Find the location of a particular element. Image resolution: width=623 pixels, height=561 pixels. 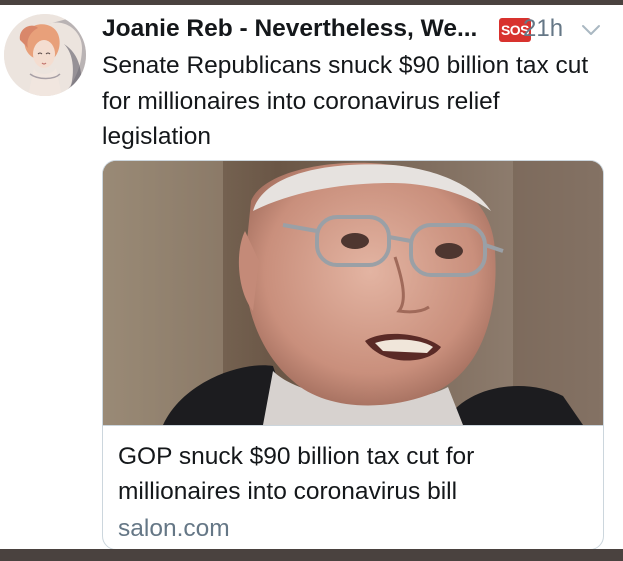

bottom-frame-bar is located at coordinates (311, 555).